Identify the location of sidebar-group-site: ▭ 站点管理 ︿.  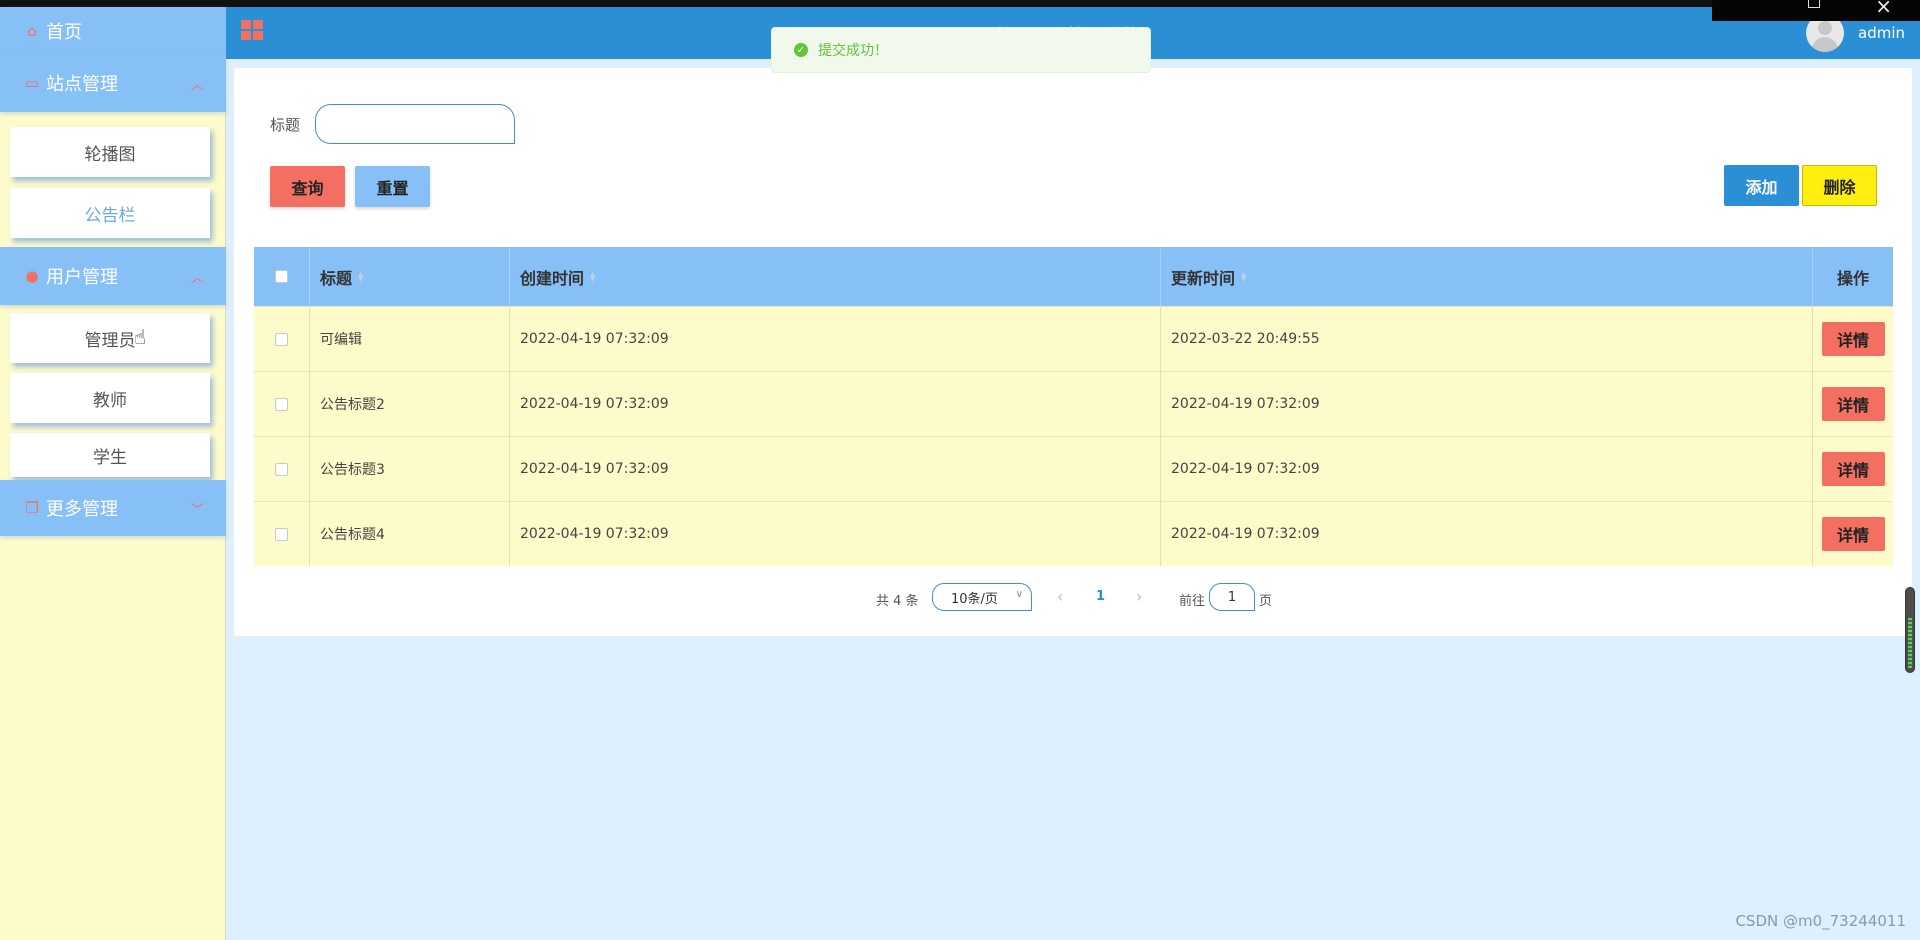
(113, 83).